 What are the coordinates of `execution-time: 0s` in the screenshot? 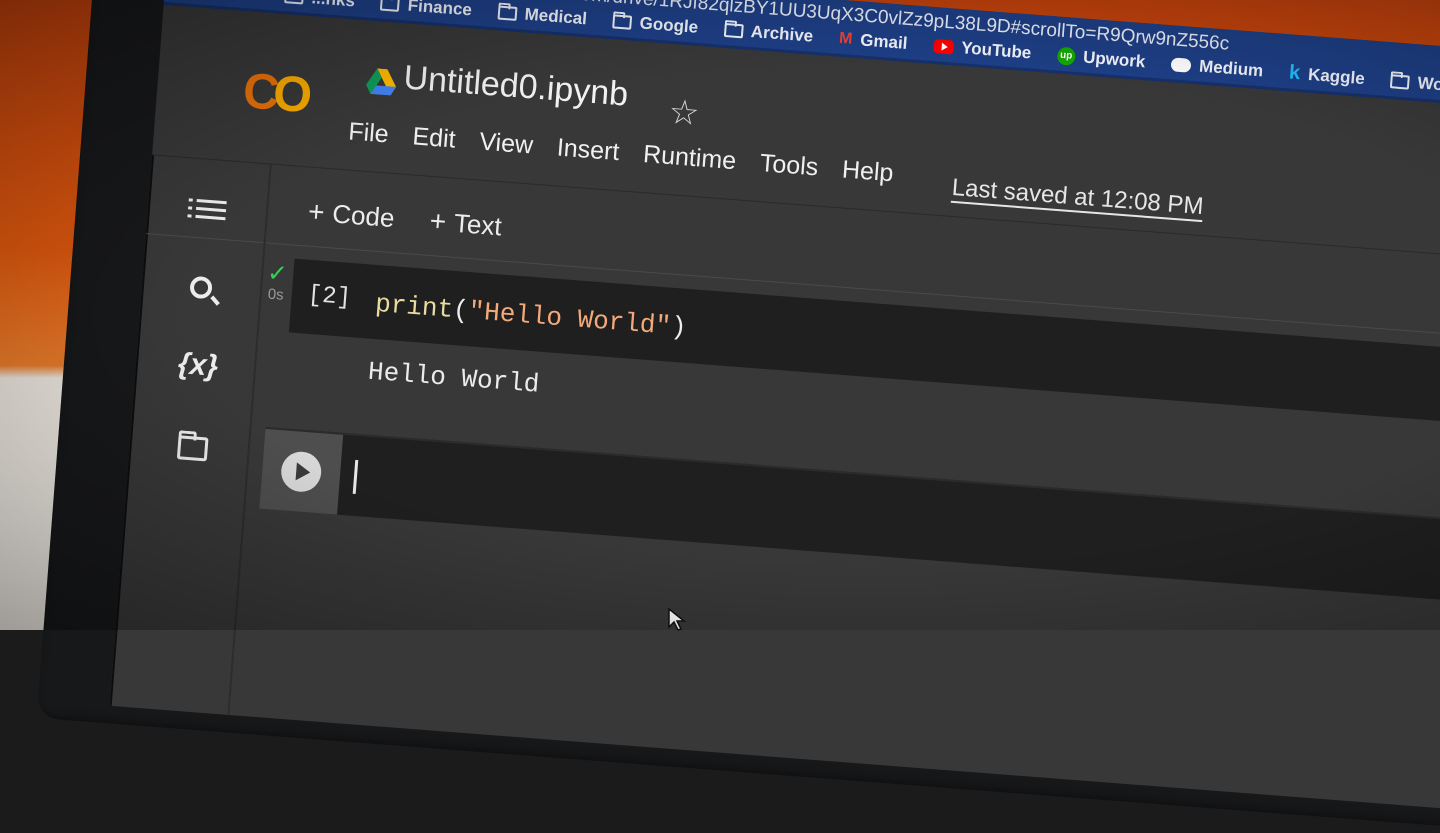 It's located at (276, 294).